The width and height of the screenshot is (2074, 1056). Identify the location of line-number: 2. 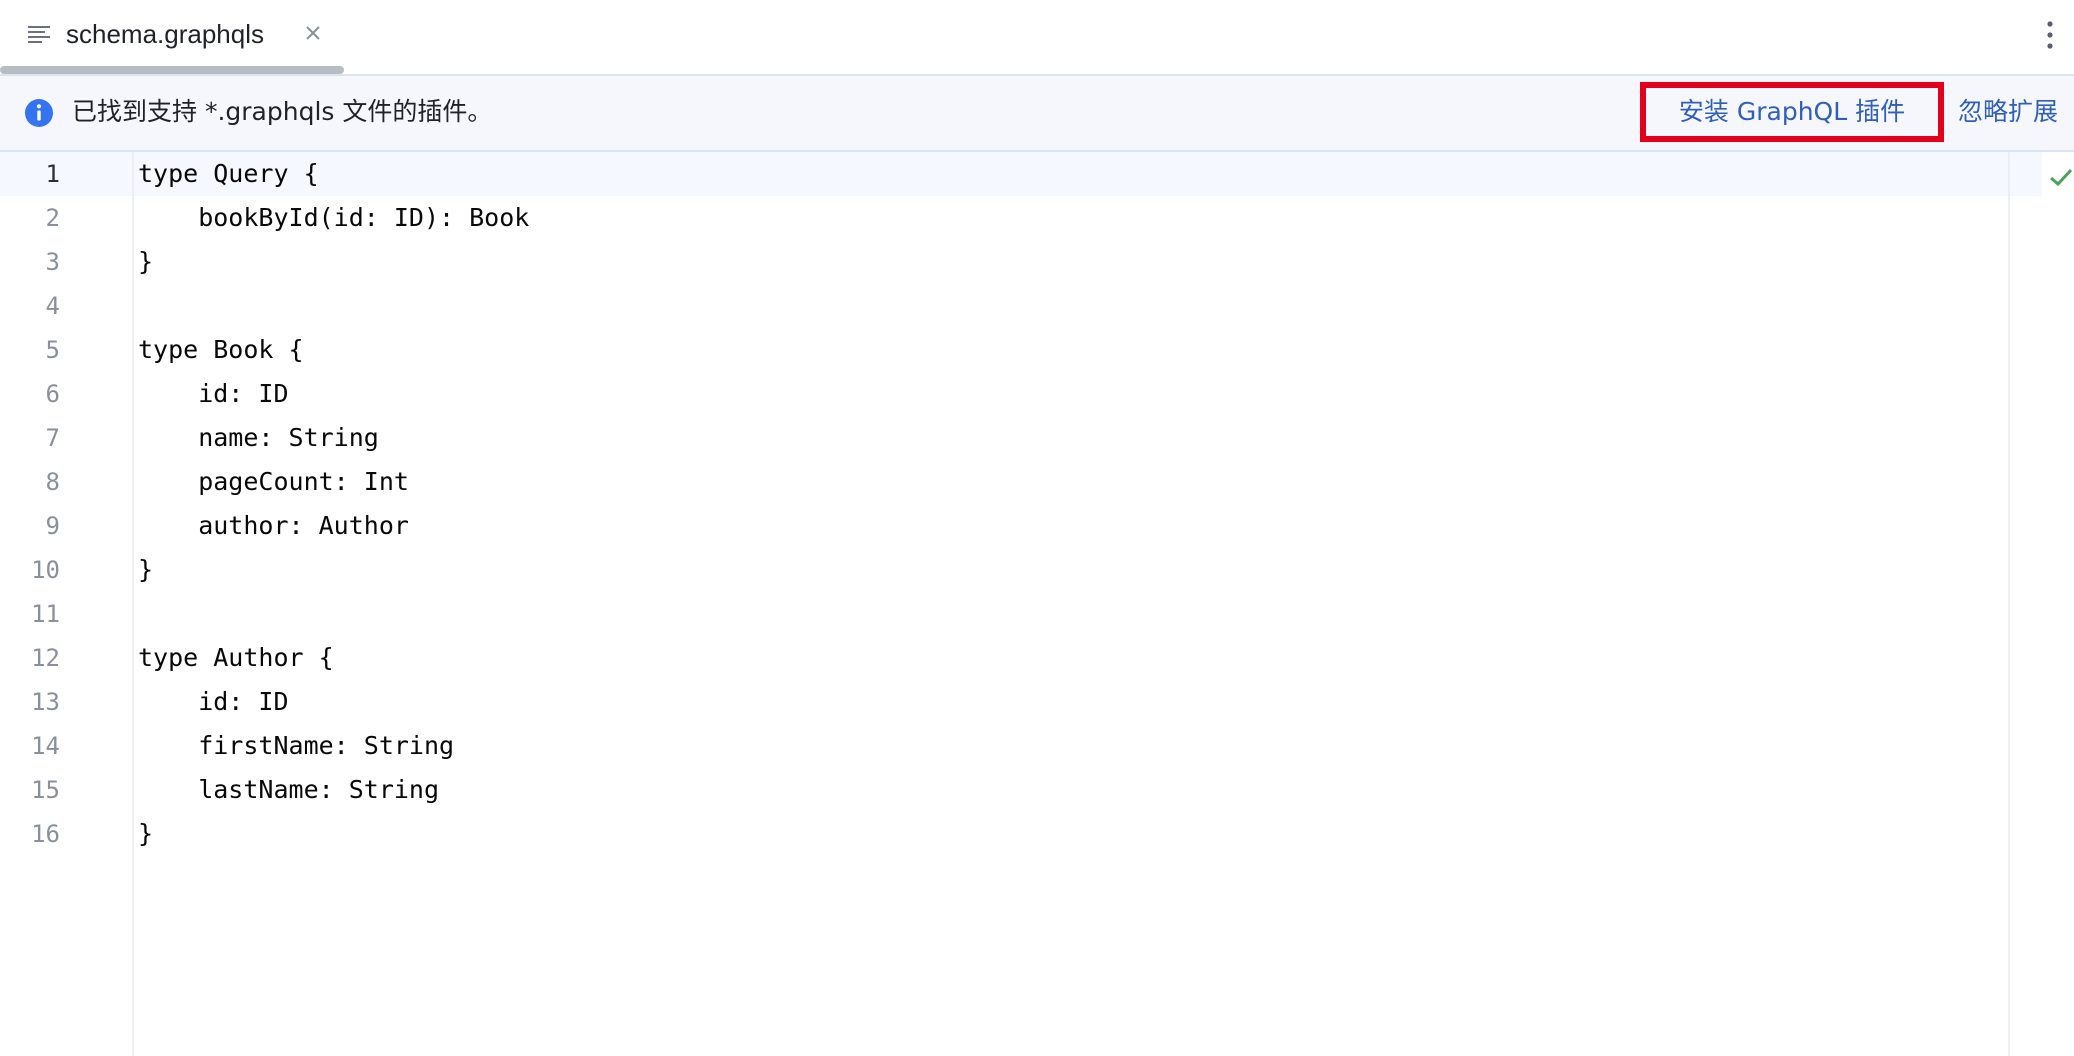
(52, 218).